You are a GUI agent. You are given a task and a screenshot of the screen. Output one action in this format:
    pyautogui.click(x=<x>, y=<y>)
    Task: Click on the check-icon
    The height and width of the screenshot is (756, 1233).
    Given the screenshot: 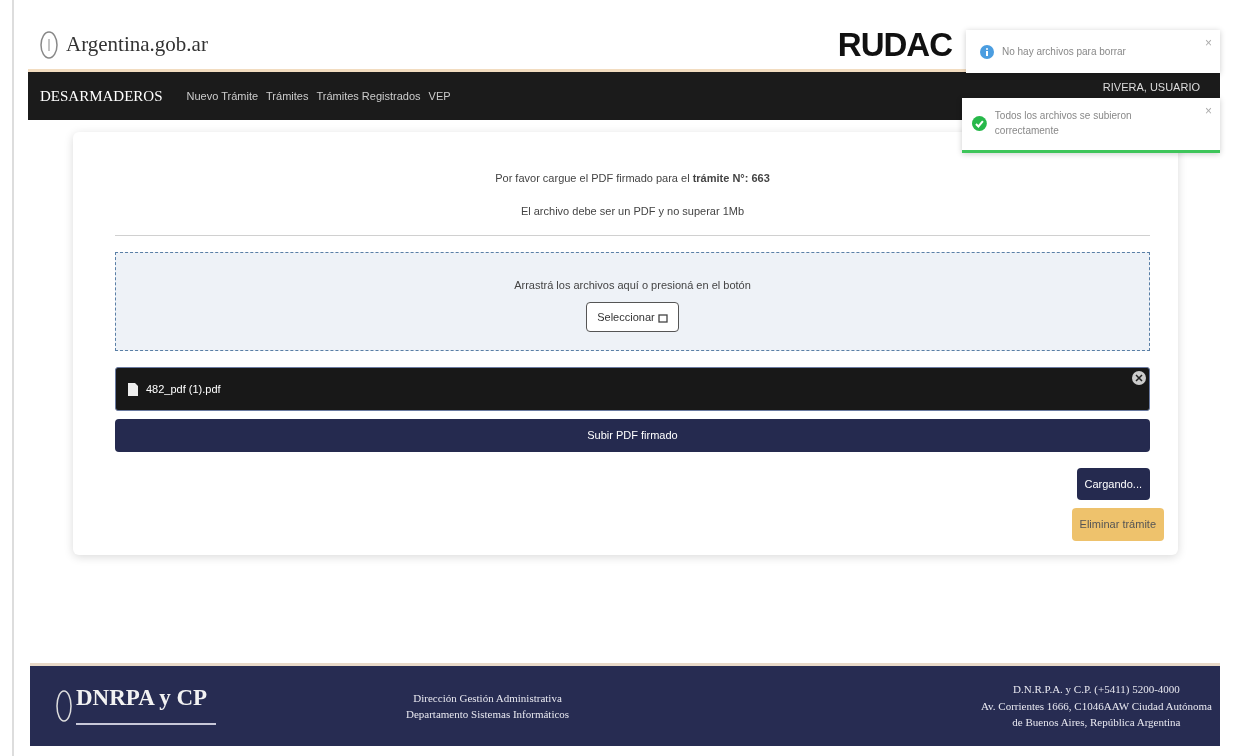 What is the action you would take?
    pyautogui.click(x=979, y=123)
    